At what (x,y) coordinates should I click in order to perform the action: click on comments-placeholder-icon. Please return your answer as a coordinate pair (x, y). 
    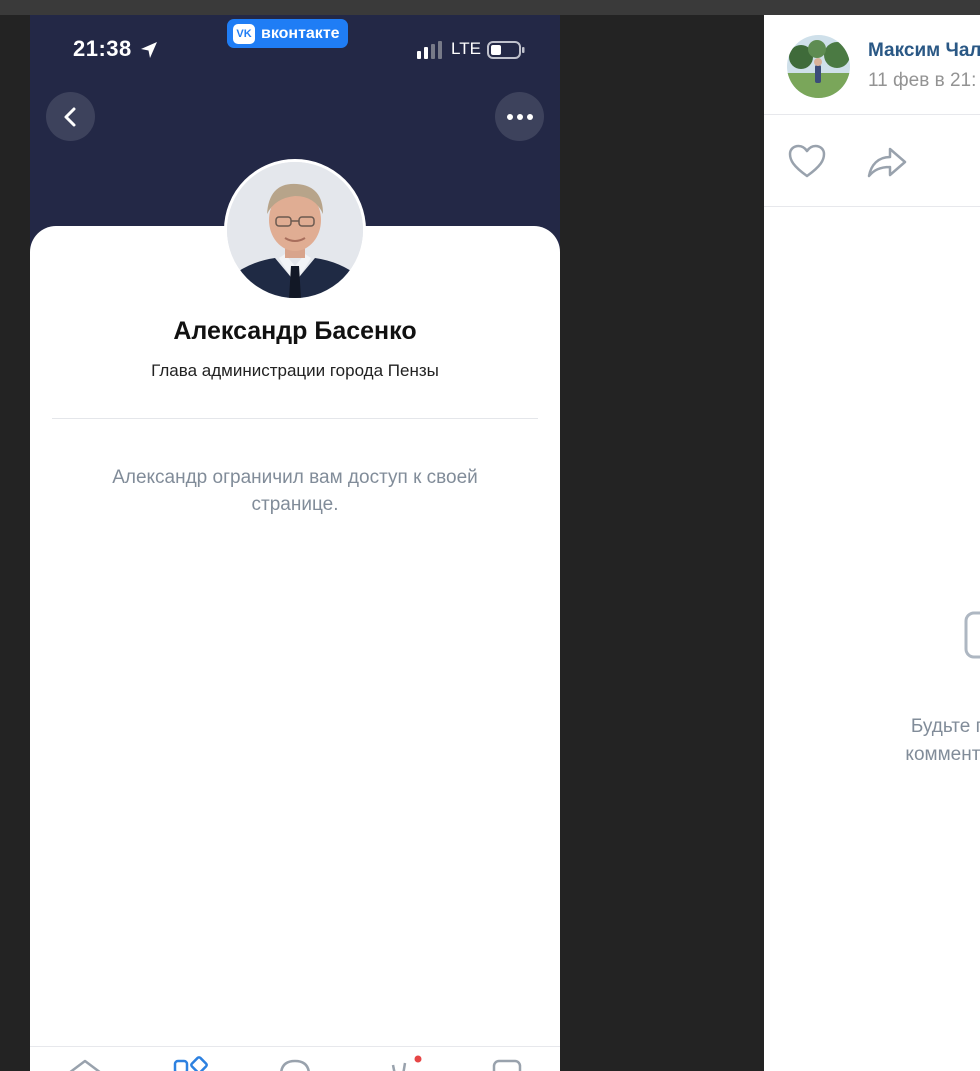
    Looking at the image, I should click on (972, 635).